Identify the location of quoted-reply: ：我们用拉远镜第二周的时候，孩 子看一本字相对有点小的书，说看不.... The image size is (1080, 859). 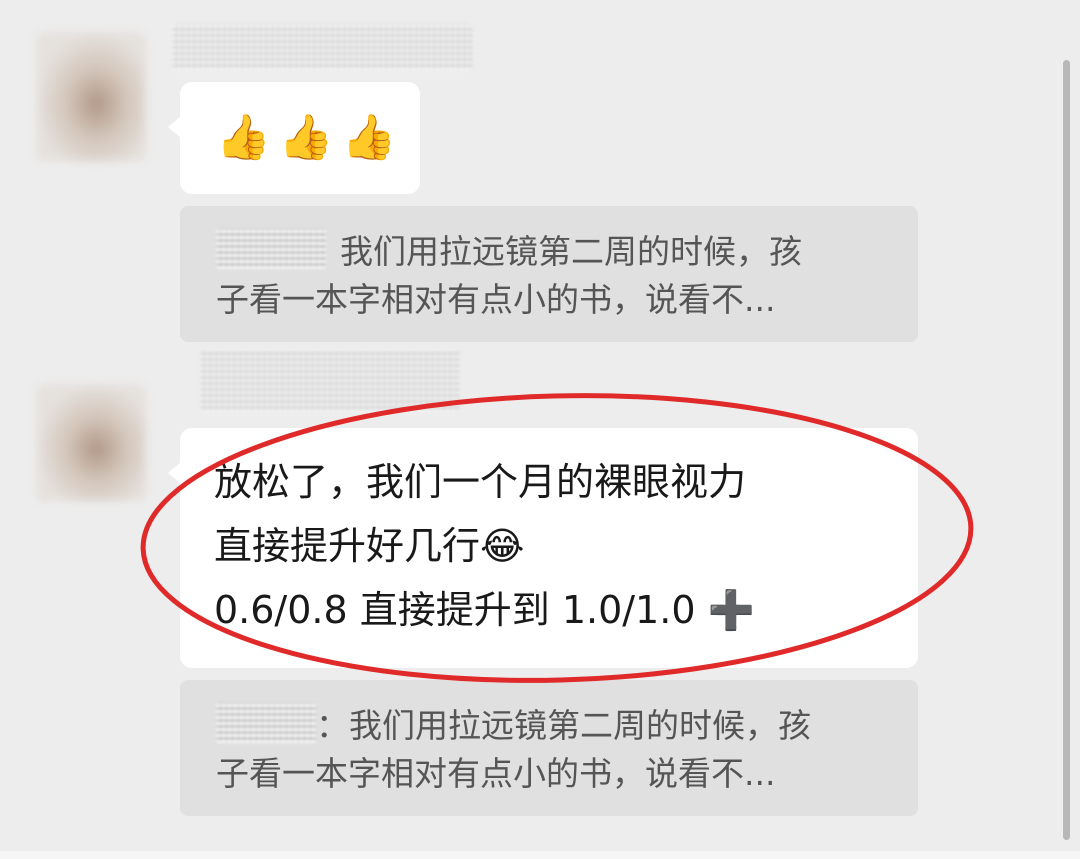
(549, 748).